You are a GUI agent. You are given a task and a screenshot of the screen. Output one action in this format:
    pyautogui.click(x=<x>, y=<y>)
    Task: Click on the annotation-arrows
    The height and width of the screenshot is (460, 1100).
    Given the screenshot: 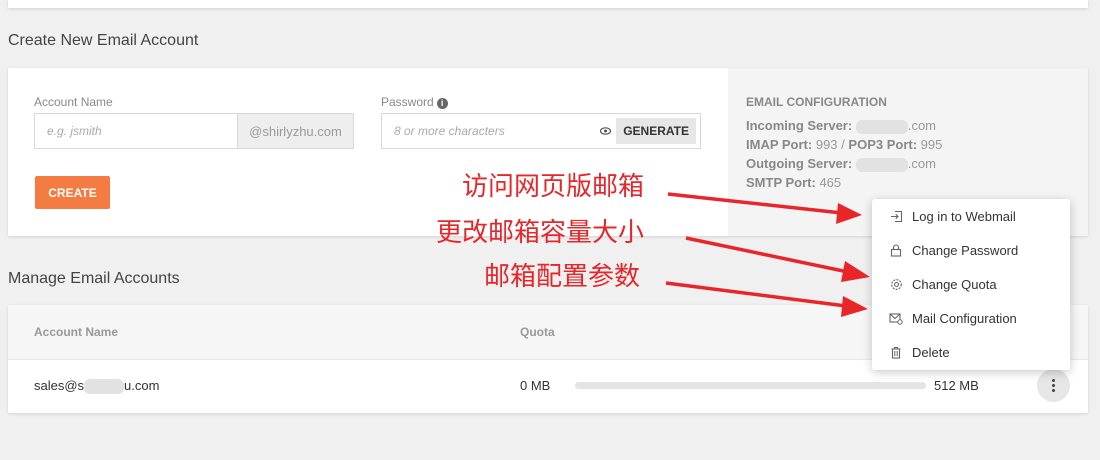 What is the action you would take?
    pyautogui.click(x=767, y=254)
    